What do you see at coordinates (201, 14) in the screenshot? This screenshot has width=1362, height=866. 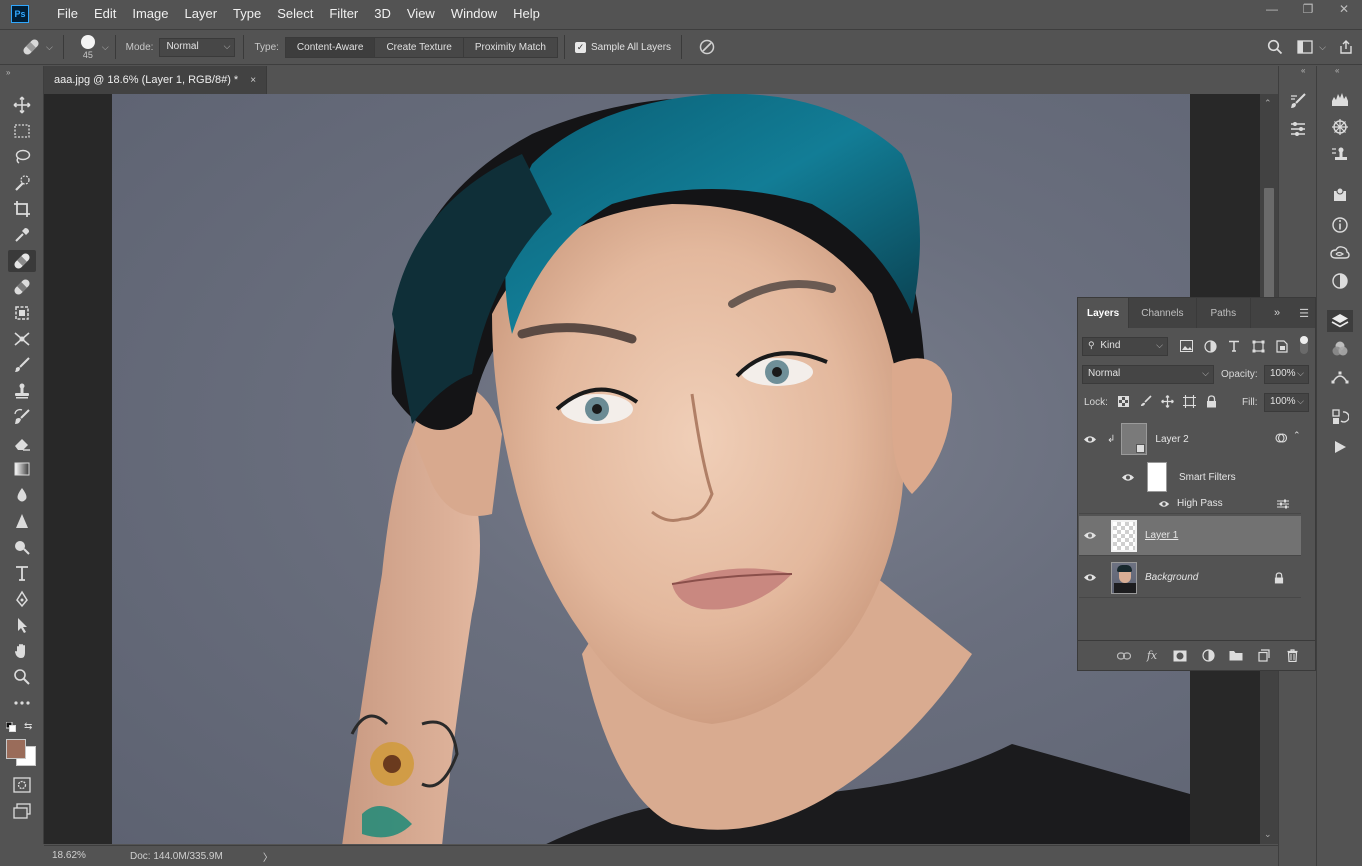 I see `menu-layer: Layer` at bounding box center [201, 14].